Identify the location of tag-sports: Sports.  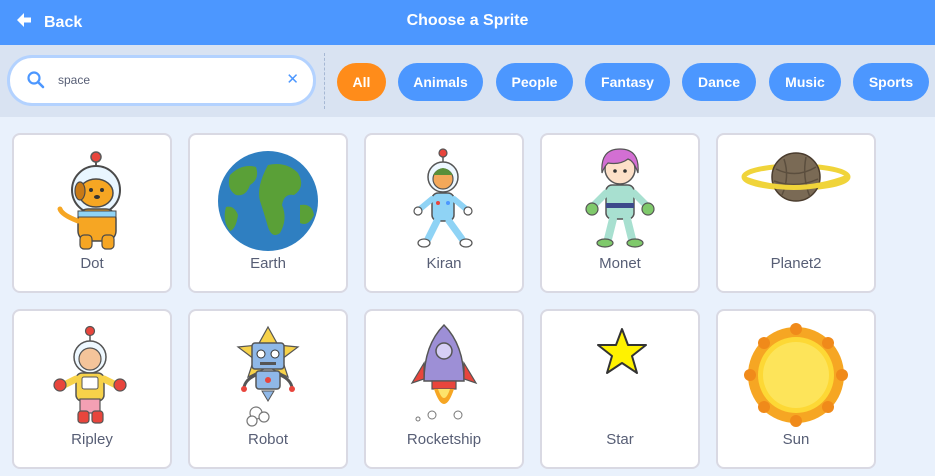
(891, 82).